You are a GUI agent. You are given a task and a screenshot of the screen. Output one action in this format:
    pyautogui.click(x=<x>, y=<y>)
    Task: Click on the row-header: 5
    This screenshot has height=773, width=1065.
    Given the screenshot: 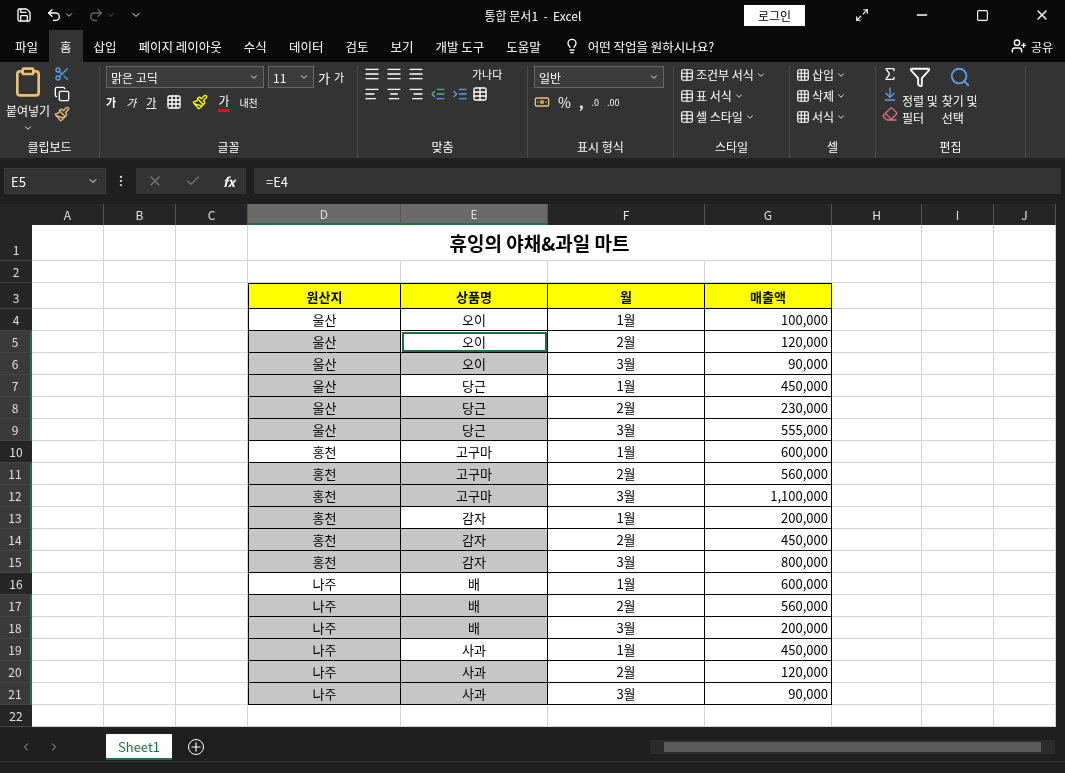 What is the action you would take?
    pyautogui.click(x=16, y=342)
    